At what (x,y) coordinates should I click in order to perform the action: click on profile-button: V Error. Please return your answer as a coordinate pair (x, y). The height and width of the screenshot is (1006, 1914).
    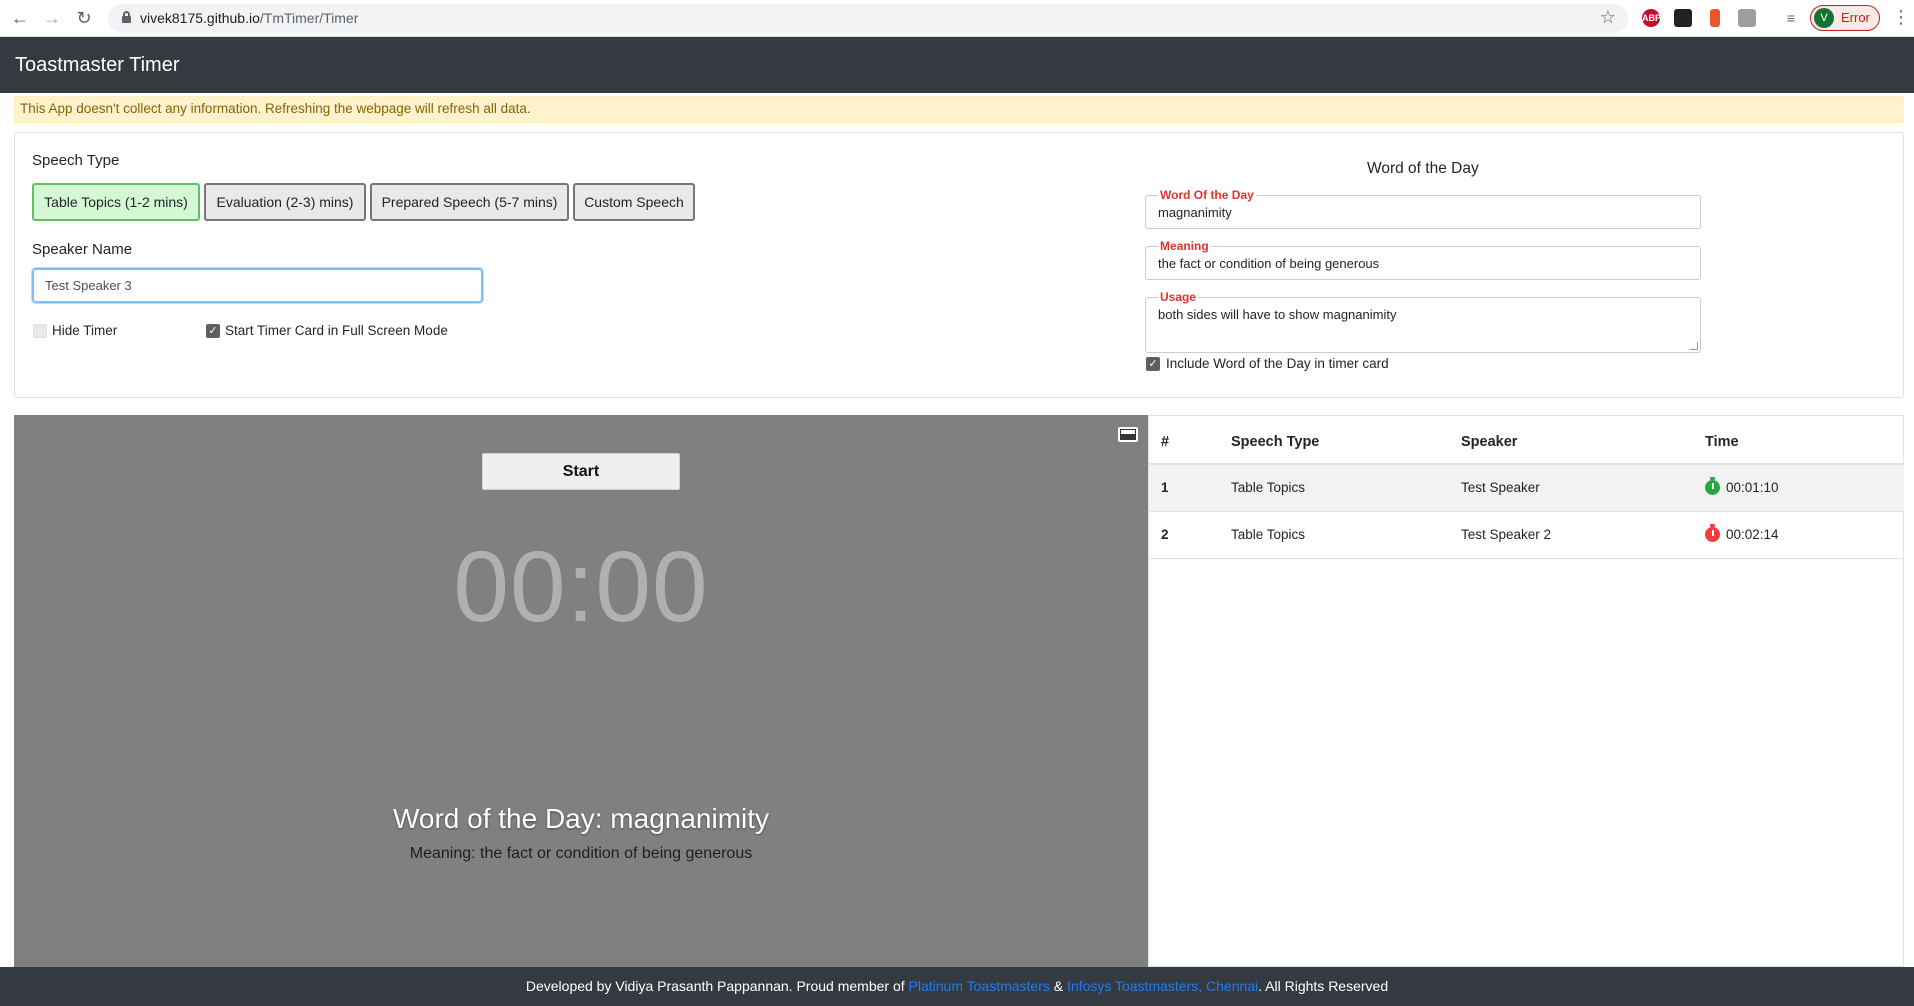
    Looking at the image, I should click on (1845, 18).